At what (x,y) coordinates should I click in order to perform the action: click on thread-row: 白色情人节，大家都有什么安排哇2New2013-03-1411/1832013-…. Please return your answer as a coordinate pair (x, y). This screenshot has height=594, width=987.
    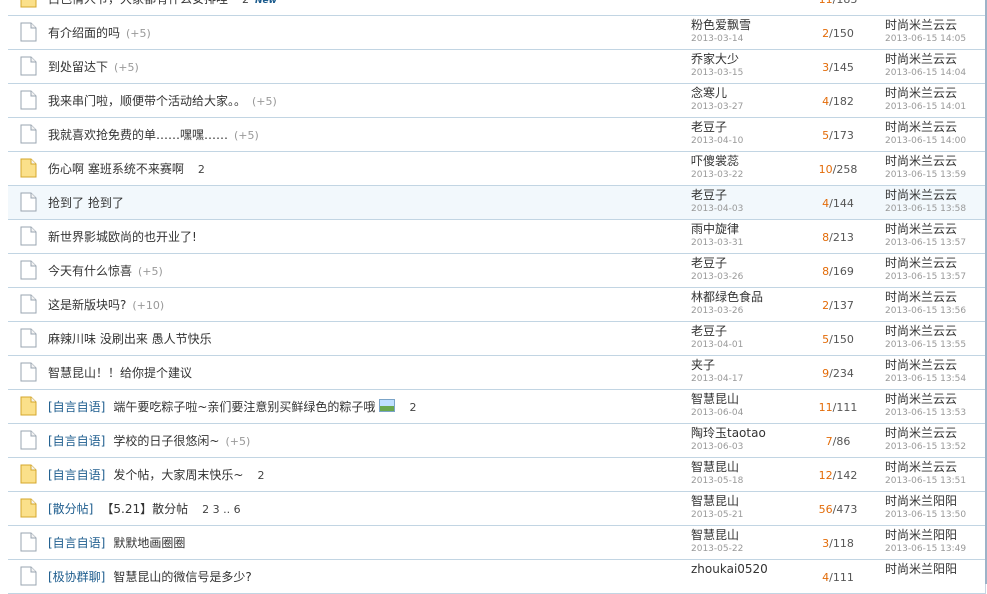
    Looking at the image, I should click on (496, 8).